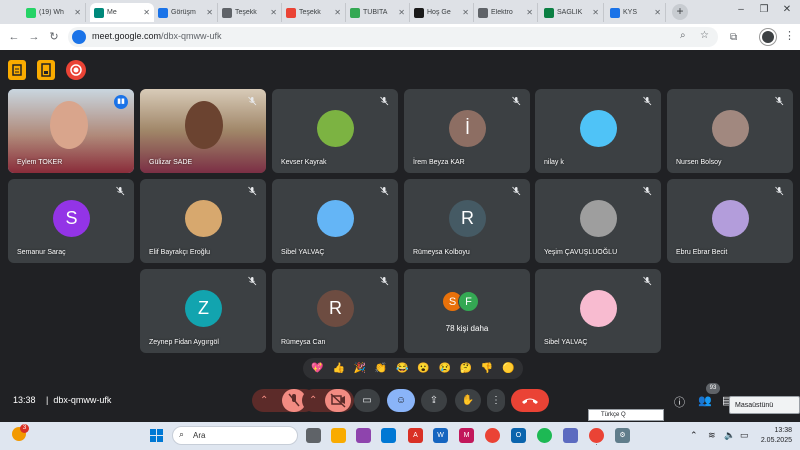  Describe the element at coordinates (729, 435) in the screenshot. I see `speaker-icon: 🔈` at that location.